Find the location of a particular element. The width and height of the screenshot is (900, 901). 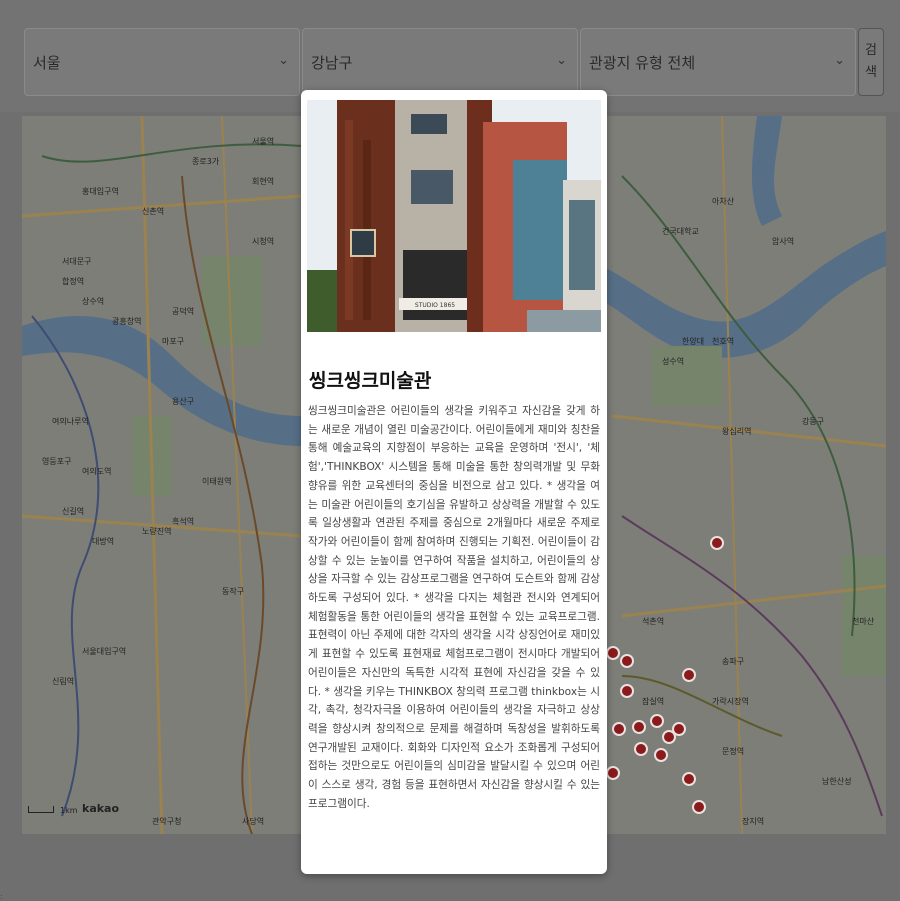

map-station-label: 천마산 is located at coordinates (863, 621).